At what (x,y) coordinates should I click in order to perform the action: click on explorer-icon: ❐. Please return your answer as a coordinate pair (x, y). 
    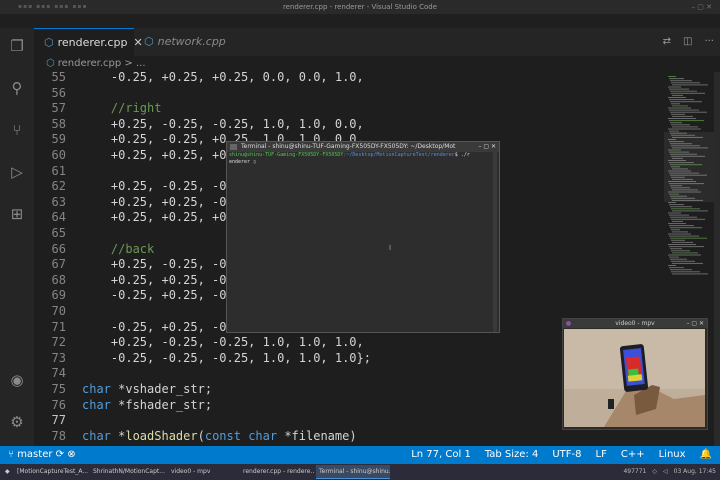
    Looking at the image, I should click on (17, 46).